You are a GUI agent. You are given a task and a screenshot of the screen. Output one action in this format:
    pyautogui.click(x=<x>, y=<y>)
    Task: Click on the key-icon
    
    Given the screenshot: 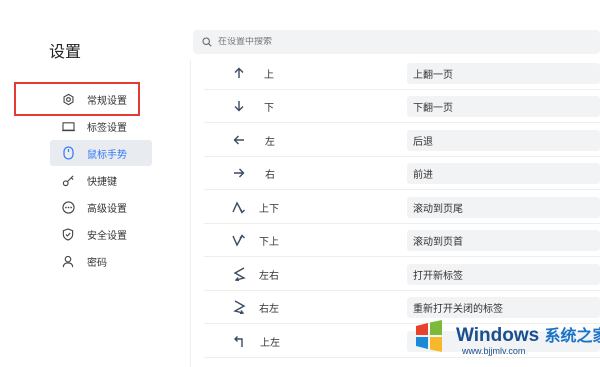 What is the action you would take?
    pyautogui.click(x=68, y=180)
    